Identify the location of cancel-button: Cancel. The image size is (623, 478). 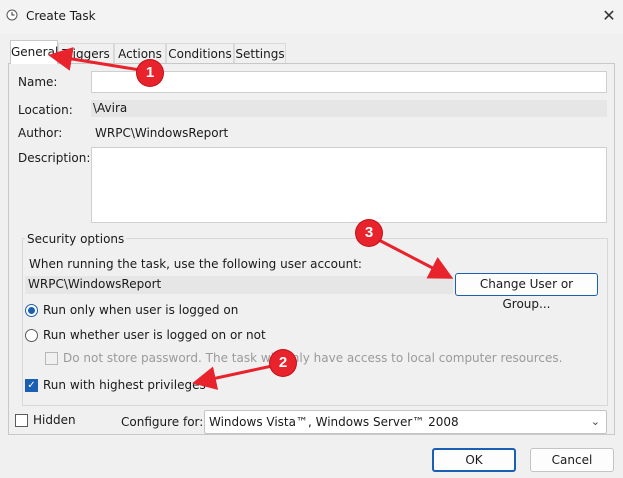
(572, 460).